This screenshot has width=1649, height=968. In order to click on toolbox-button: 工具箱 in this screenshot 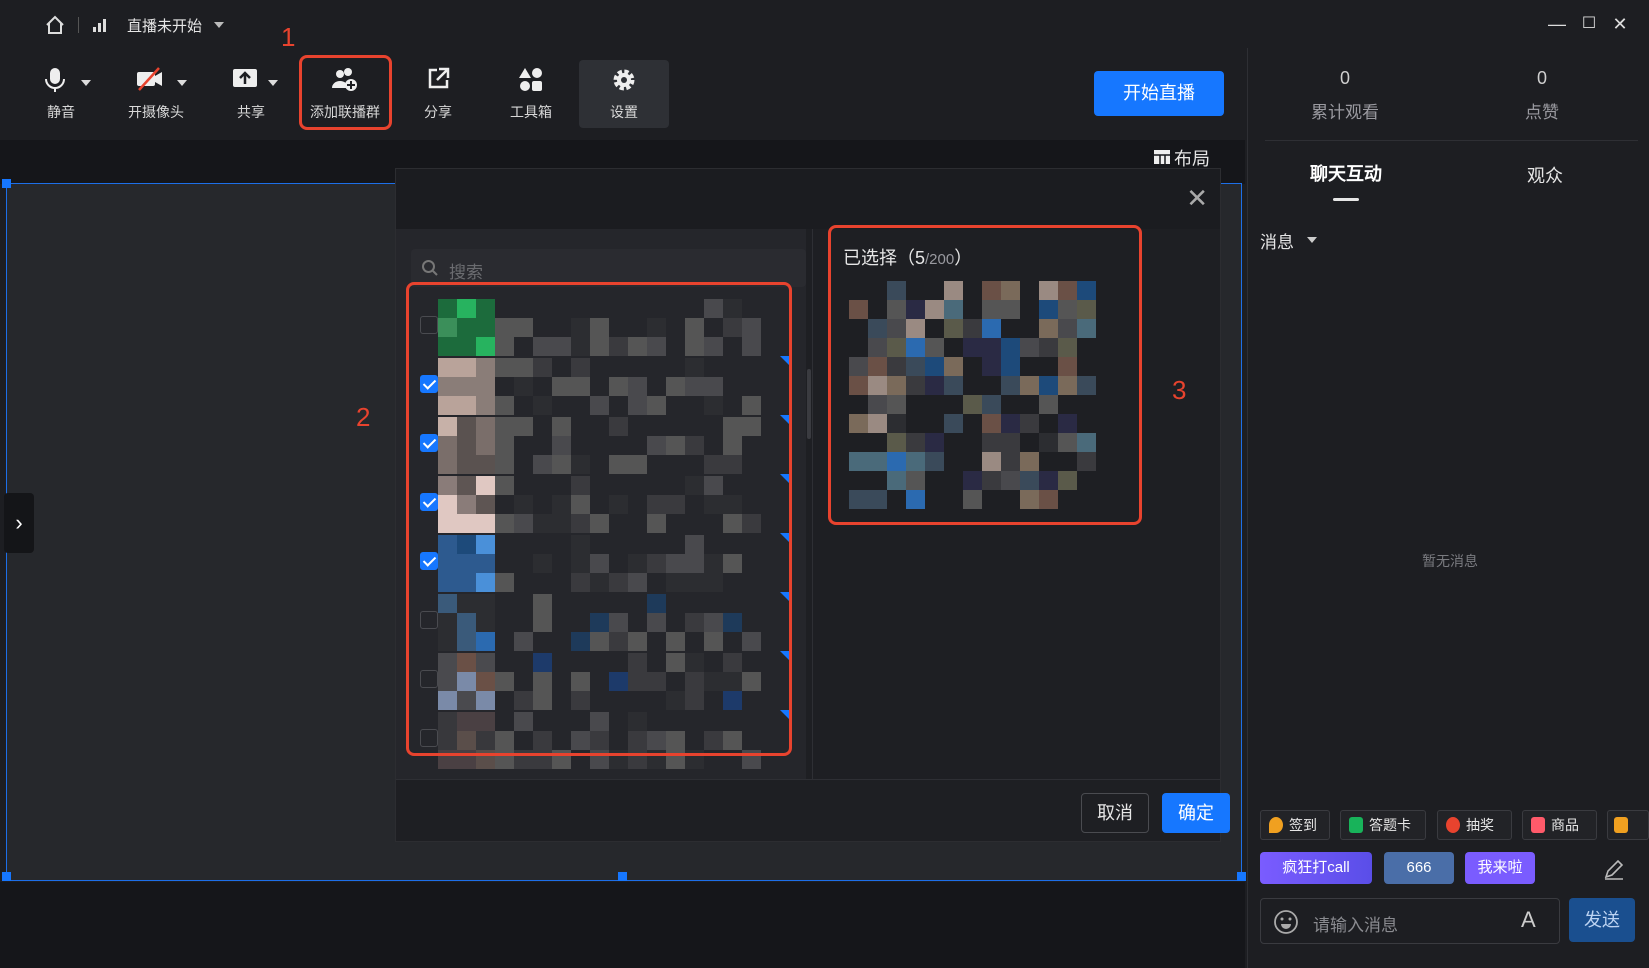, I will do `click(531, 94)`.